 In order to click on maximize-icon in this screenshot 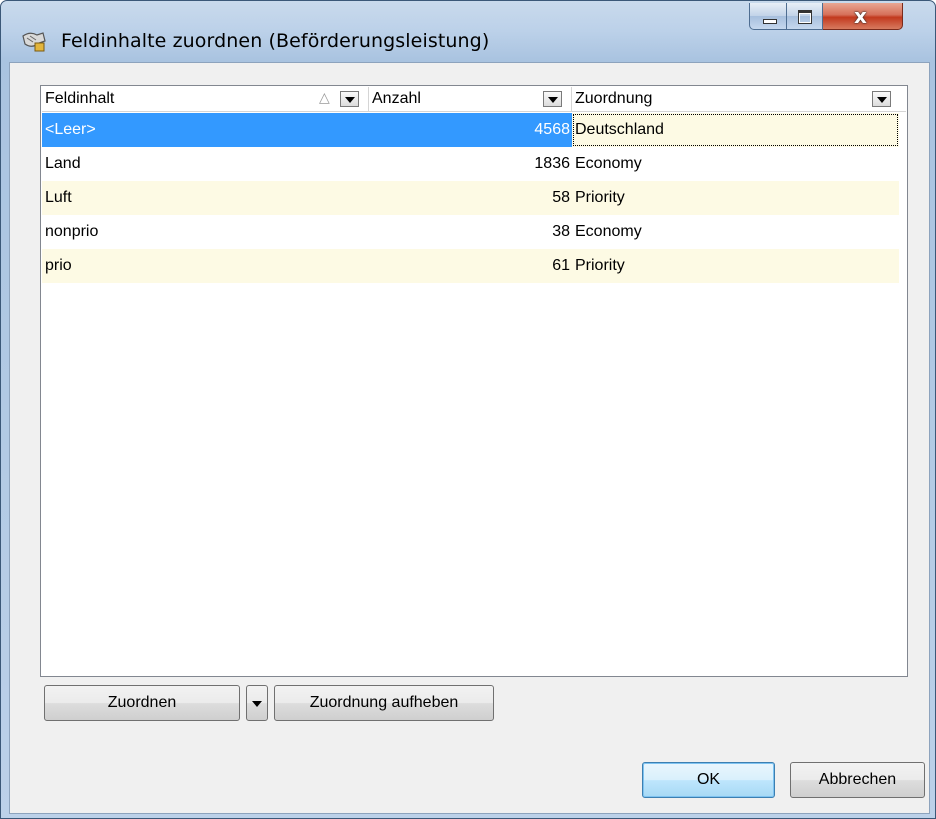, I will do `click(805, 17)`.